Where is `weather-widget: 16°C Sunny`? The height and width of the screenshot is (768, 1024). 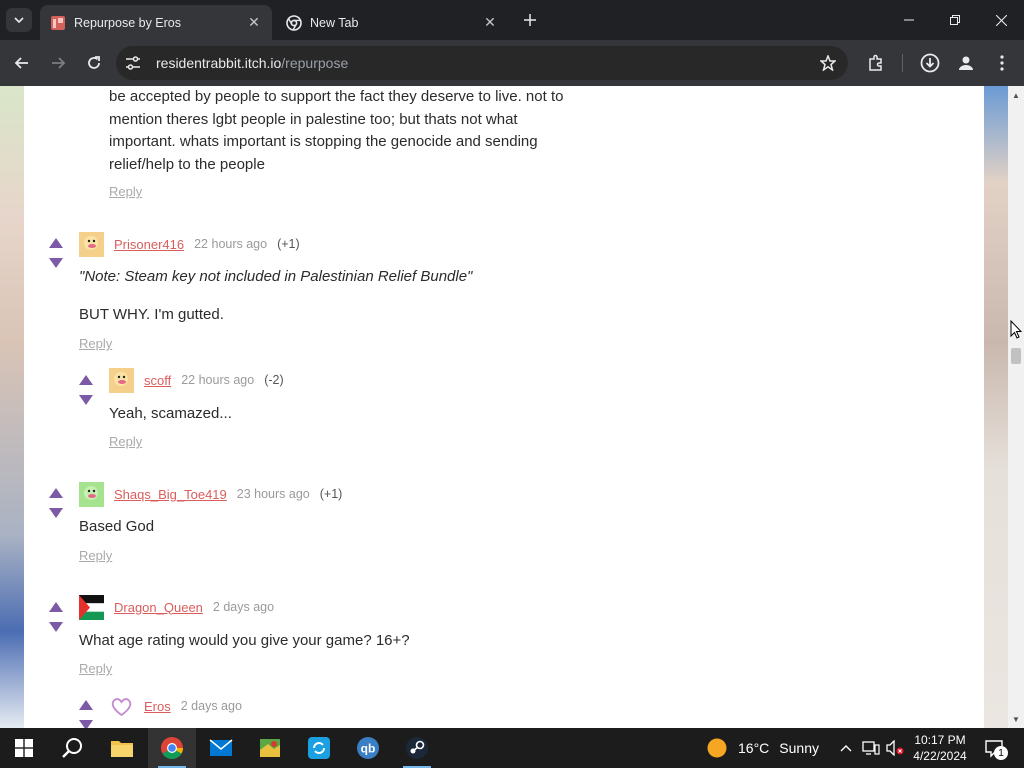
weather-widget: 16°C Sunny is located at coordinates (762, 748).